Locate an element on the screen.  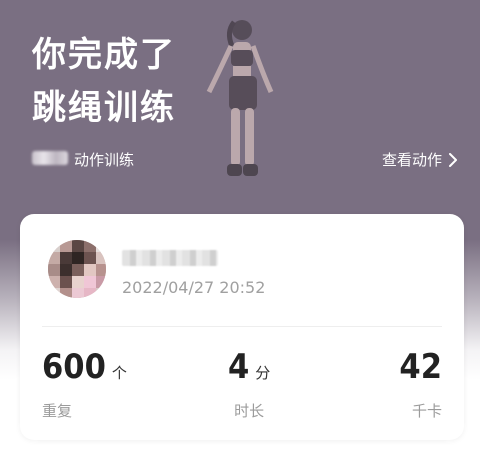
stat-duration-unit: 分 is located at coordinates (263, 373).